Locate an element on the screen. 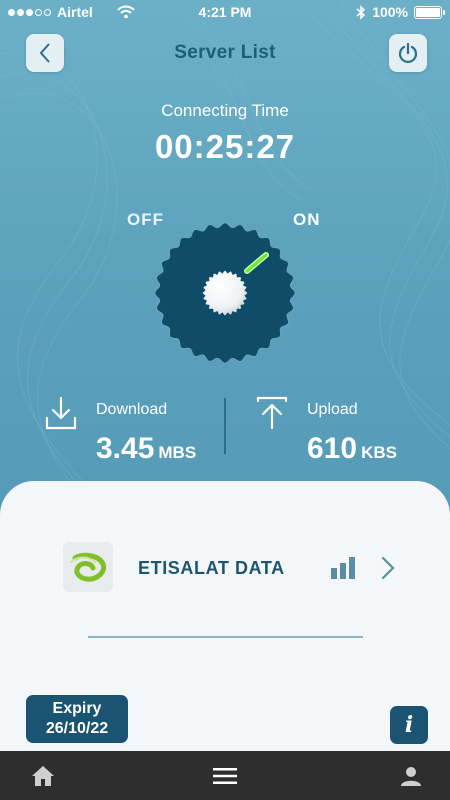 This screenshot has width=450, height=800. menu-icon is located at coordinates (225, 776).